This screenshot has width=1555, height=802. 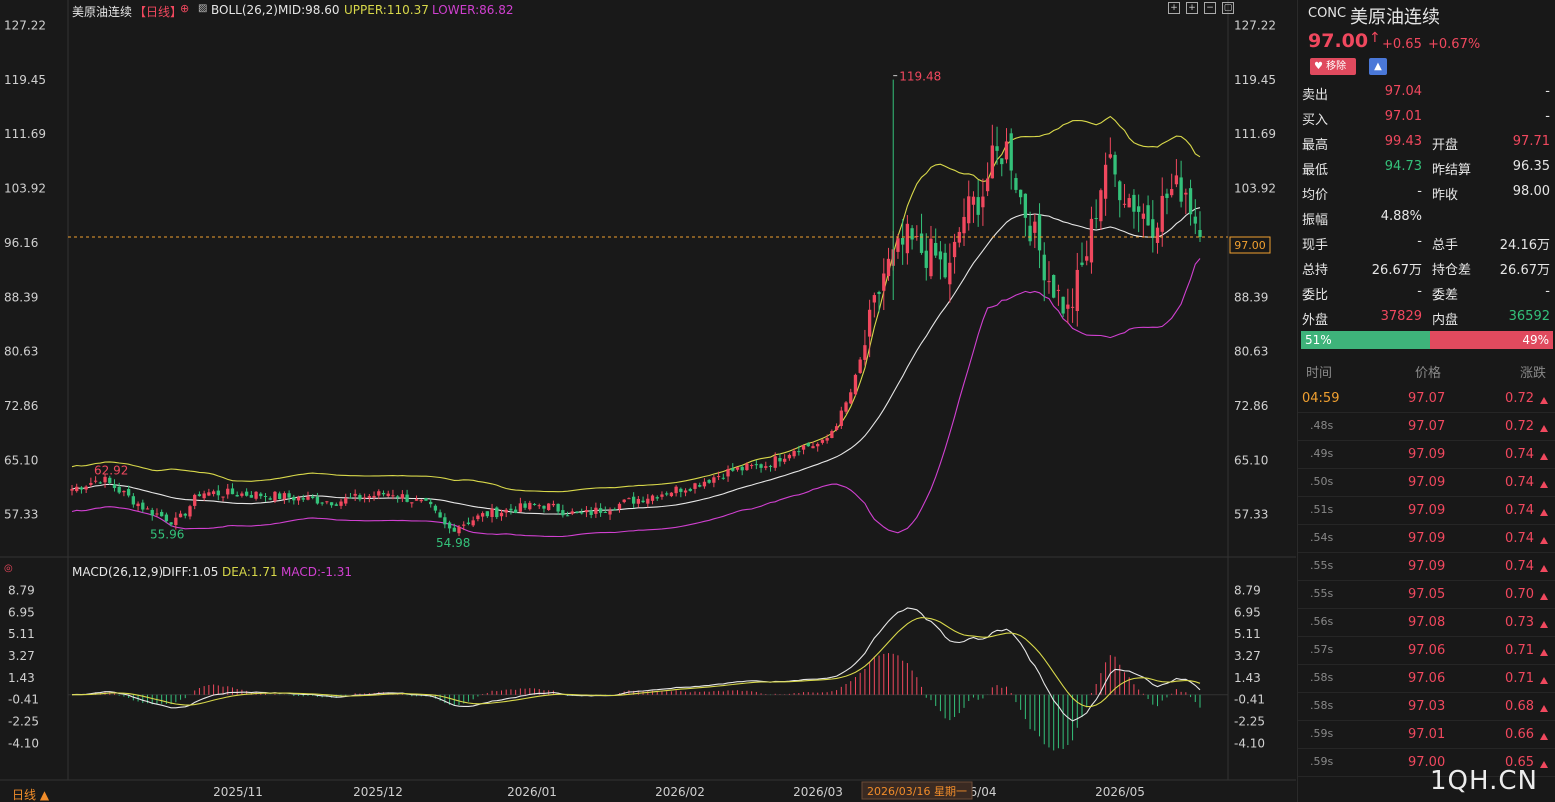 I want to click on macd-axis-label-right: 8.79, so click(x=1247, y=590).